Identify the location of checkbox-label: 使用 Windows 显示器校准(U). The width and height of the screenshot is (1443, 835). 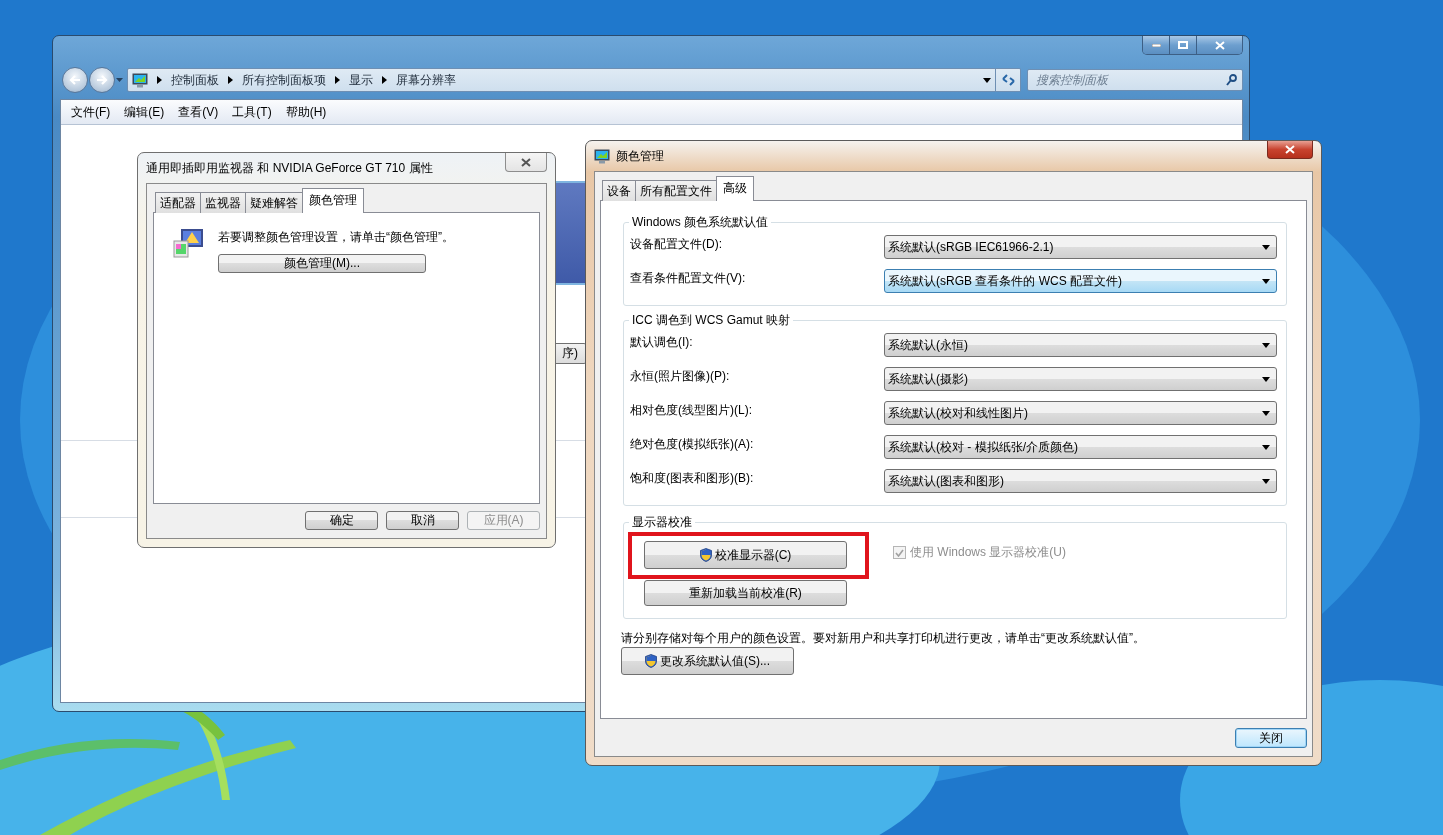
(988, 552).